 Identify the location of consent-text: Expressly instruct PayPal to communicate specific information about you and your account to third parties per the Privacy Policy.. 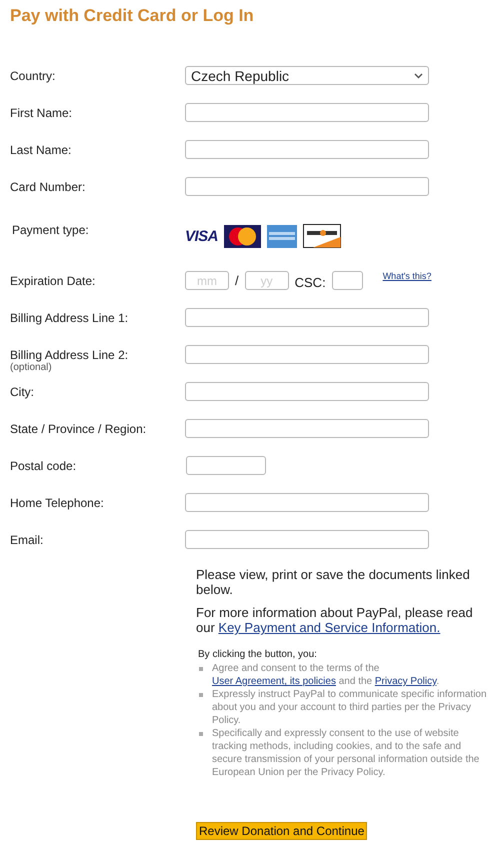
(349, 707).